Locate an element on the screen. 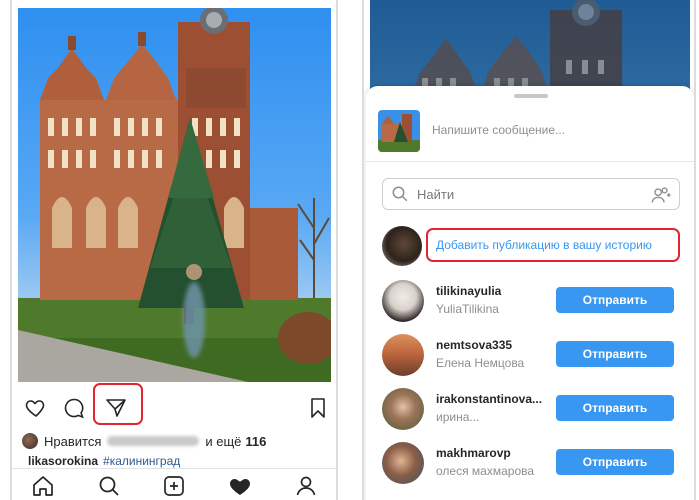  contact-row: nemtsova335 Елена Немцова Отправить is located at coordinates (530, 357).